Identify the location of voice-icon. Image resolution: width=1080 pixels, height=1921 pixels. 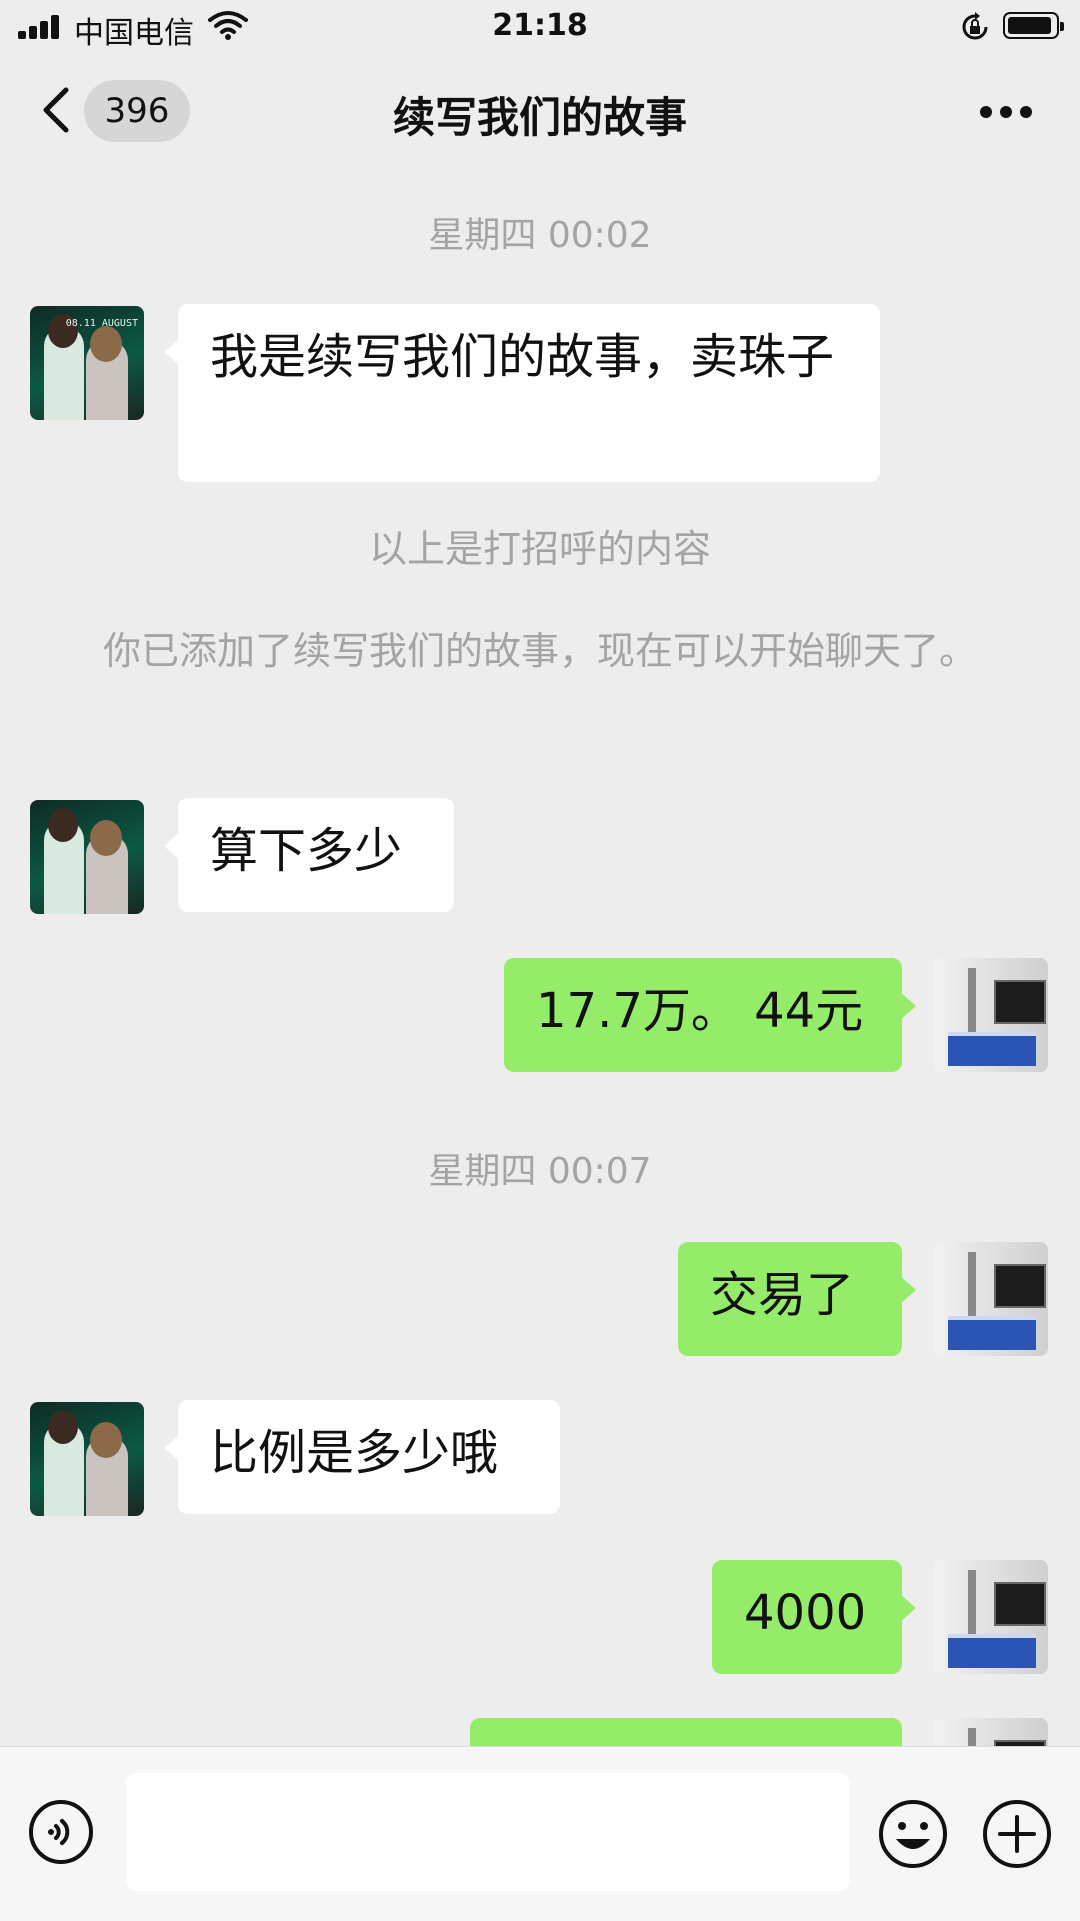
(61, 1832).